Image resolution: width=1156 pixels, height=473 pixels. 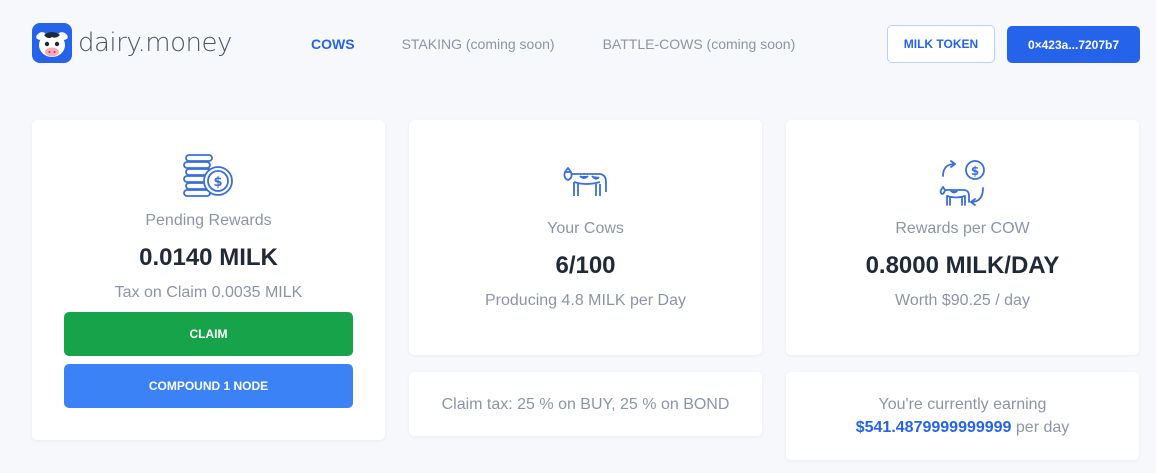 What do you see at coordinates (963, 186) in the screenshot?
I see `cow-exchange-icon: $` at bounding box center [963, 186].